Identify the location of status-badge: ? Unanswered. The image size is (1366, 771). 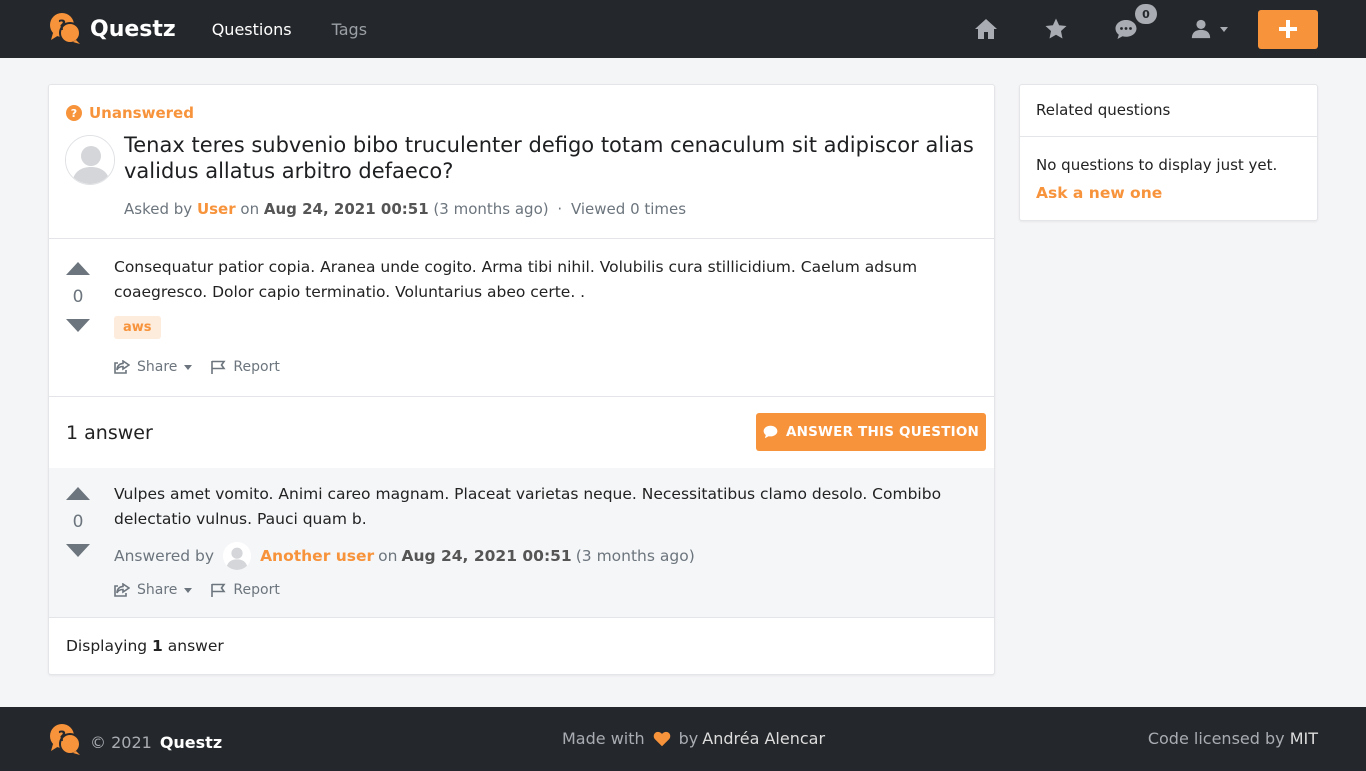
(130, 113).